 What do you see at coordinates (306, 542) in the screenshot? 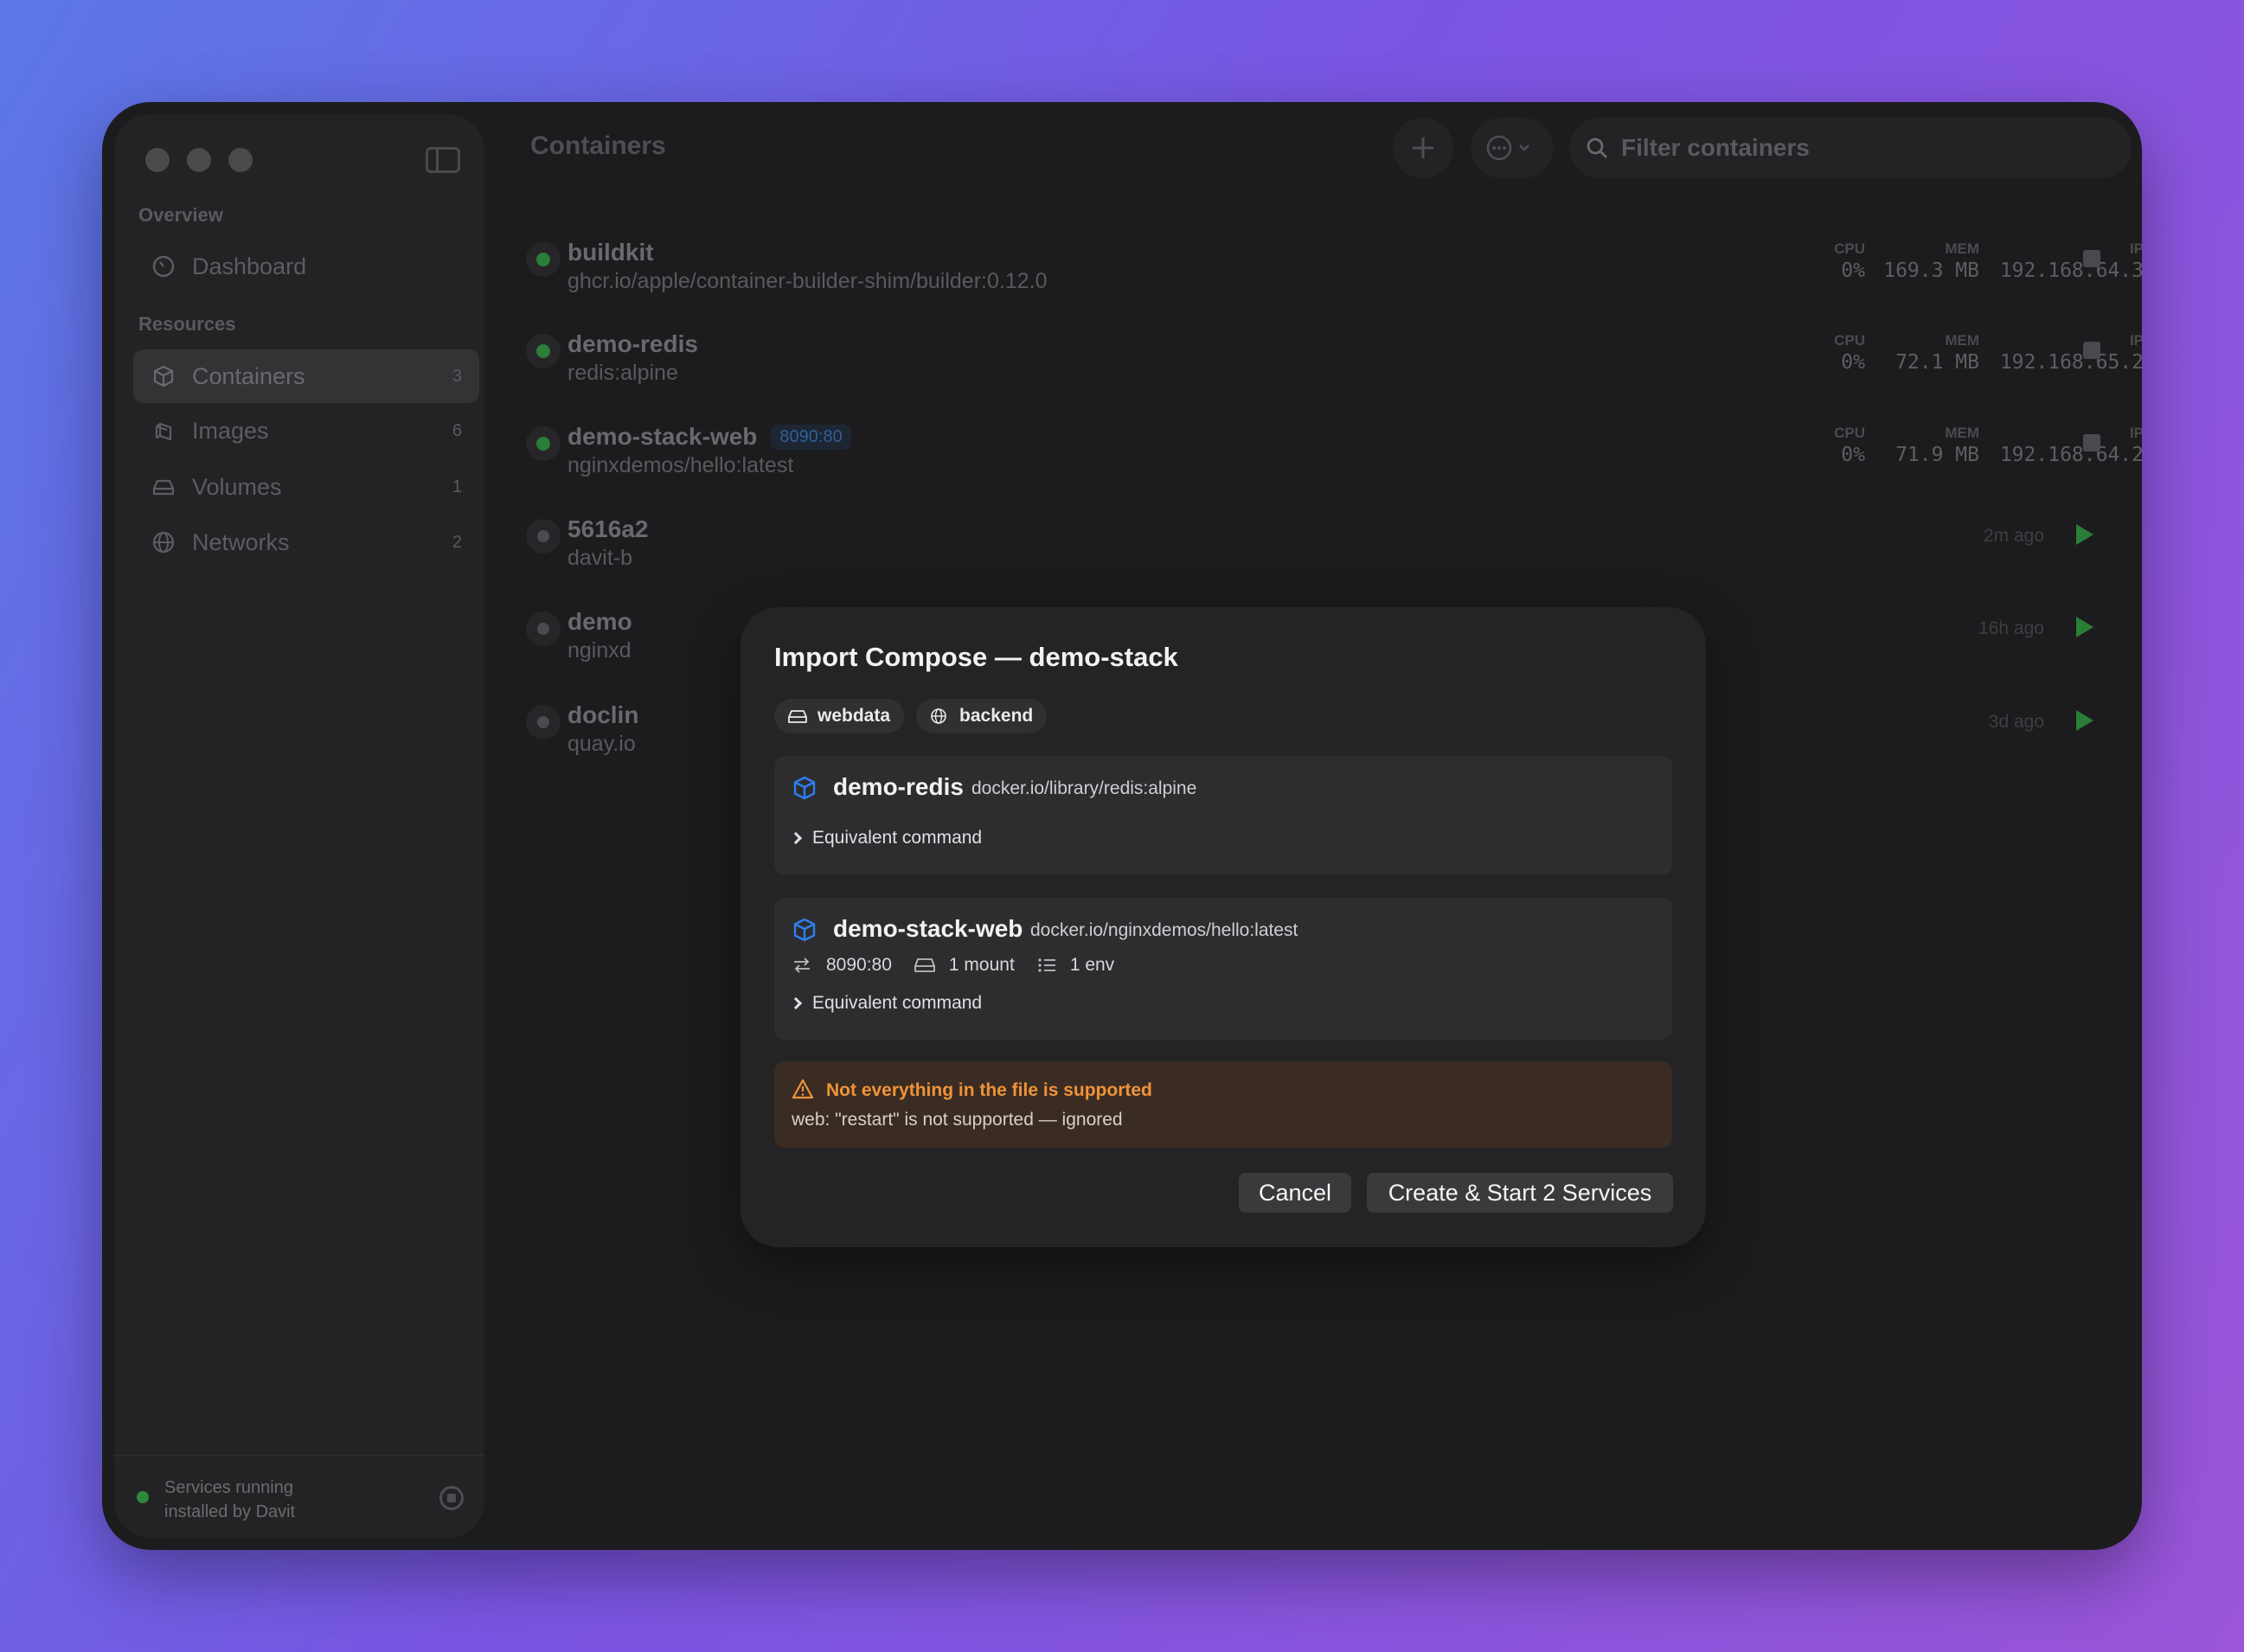
I see `sidebar-item-networks: Networks 2` at bounding box center [306, 542].